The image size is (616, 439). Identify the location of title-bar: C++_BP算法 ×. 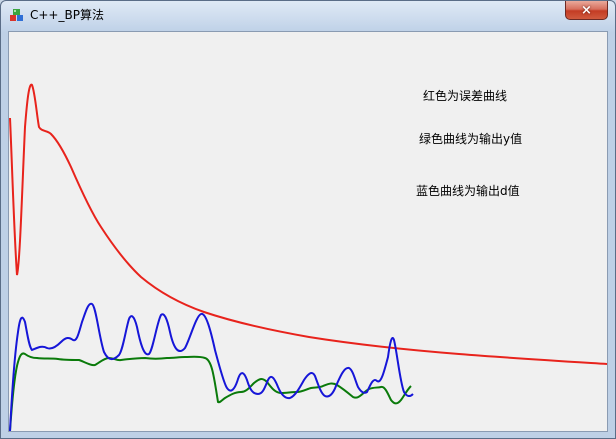
(308, 15).